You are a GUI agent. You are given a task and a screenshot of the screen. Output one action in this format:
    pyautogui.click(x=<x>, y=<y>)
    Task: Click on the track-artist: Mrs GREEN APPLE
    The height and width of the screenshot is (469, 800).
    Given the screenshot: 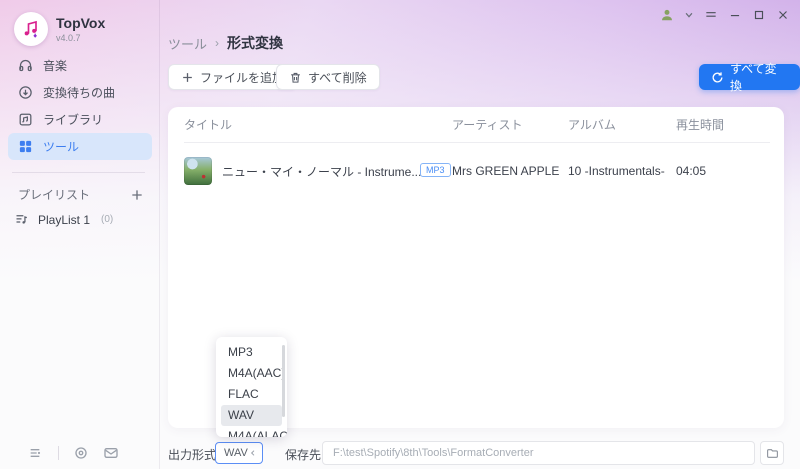 What is the action you would take?
    pyautogui.click(x=506, y=171)
    